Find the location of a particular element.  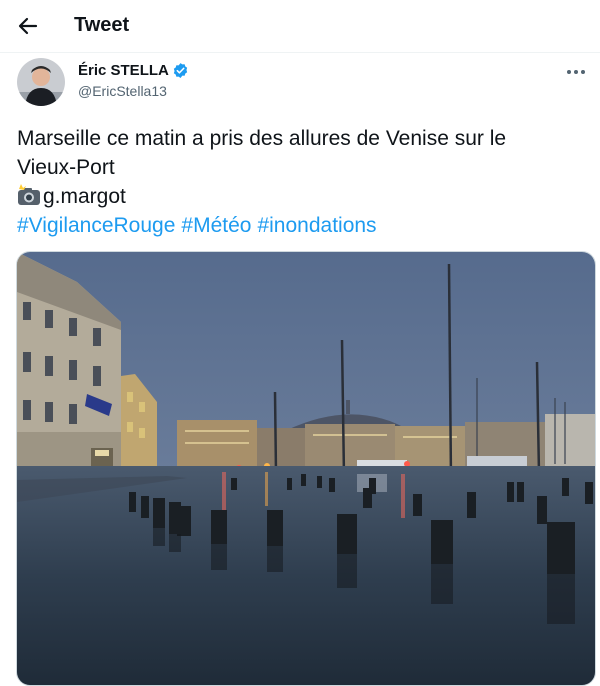

verified-badge-icon is located at coordinates (180, 70).